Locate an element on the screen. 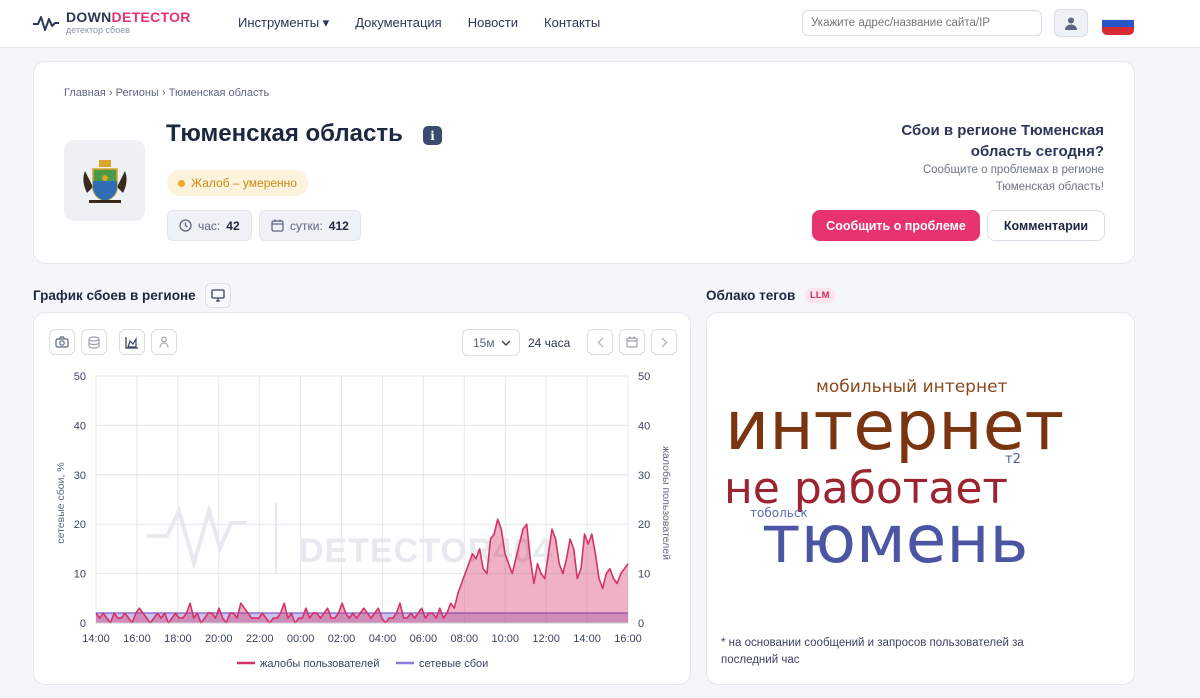  user-filter-button is located at coordinates (164, 342).